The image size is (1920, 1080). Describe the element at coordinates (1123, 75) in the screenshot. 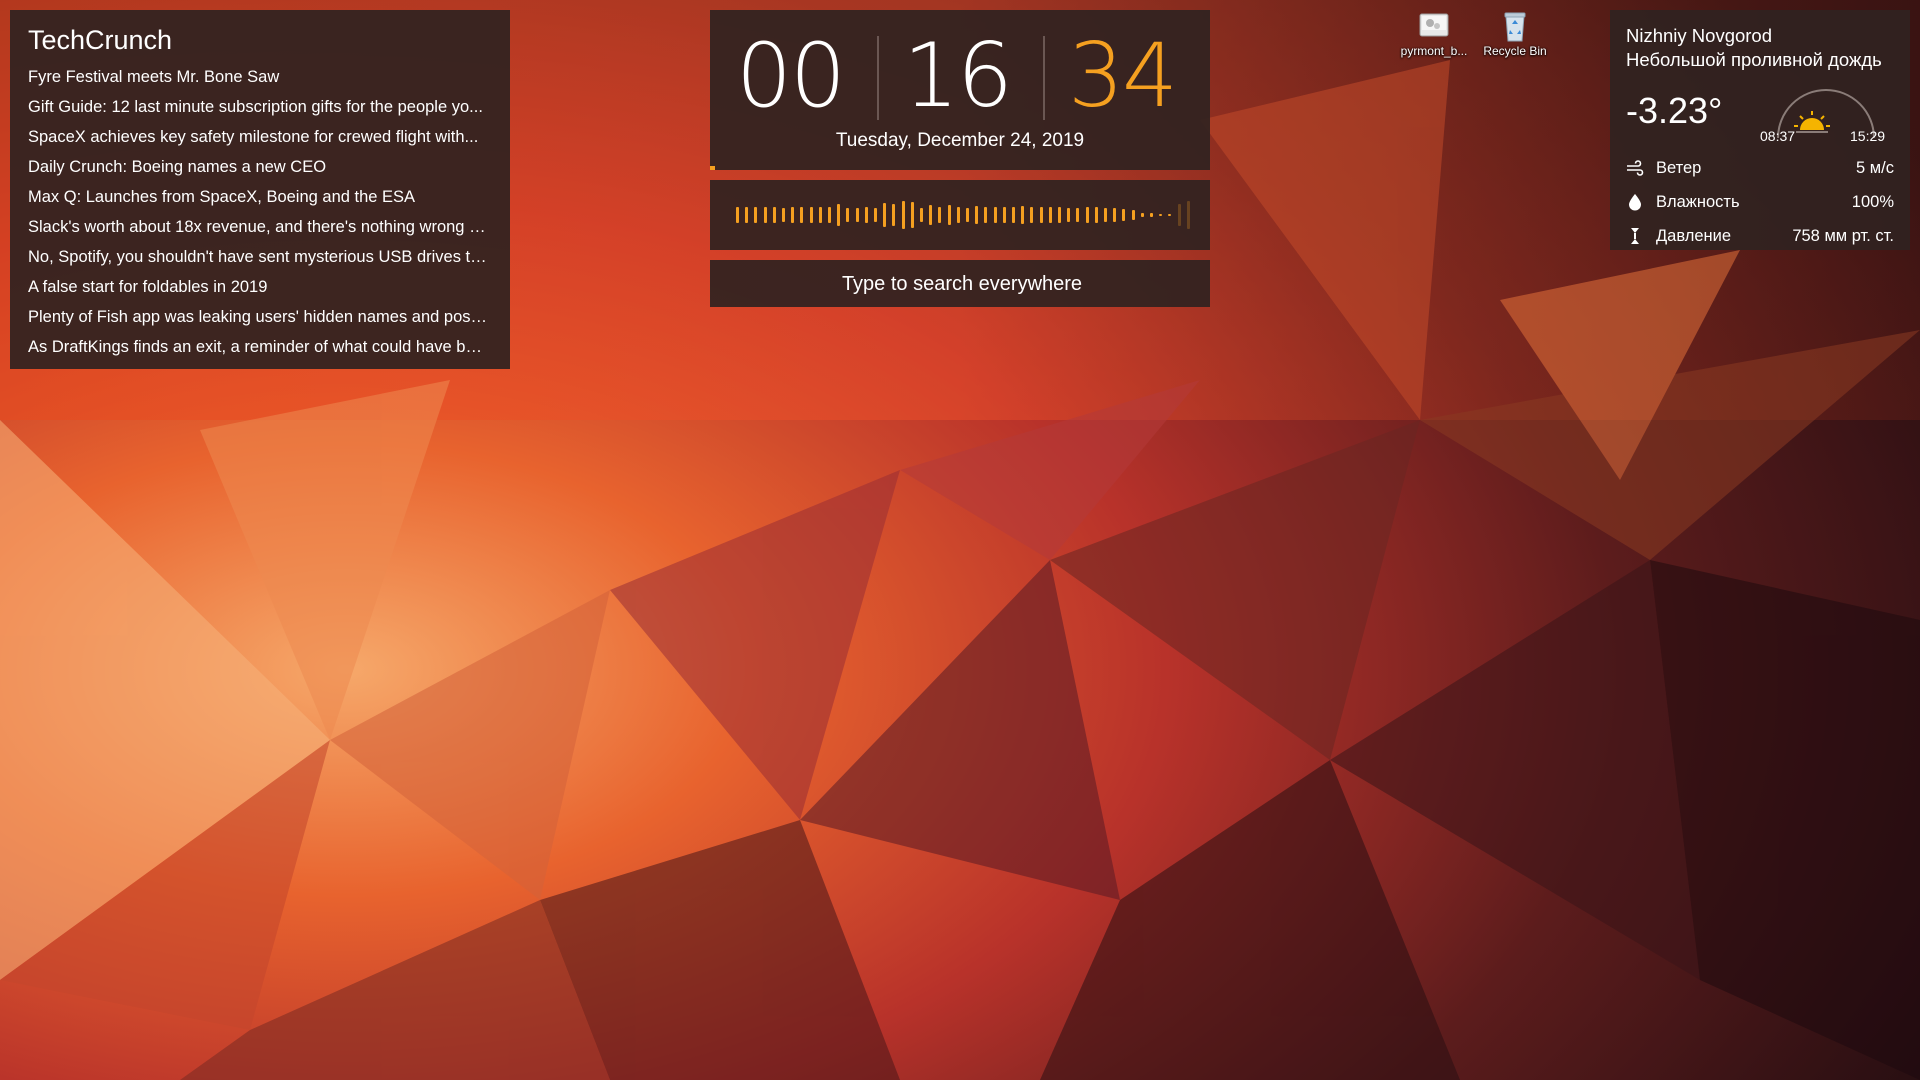

I see `clock-seconds: 34` at that location.